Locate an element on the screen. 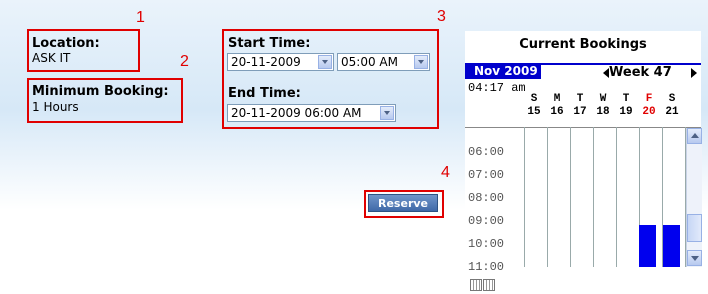  start-time-select: 05:00 AM is located at coordinates (383, 62).